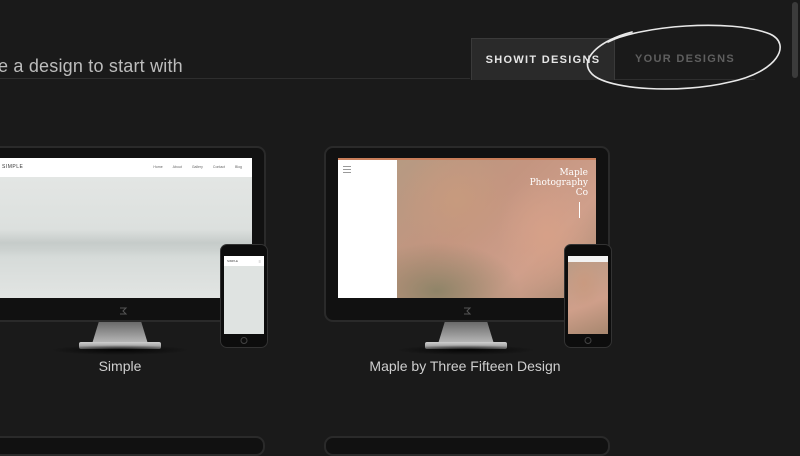 This screenshot has width=800, height=456. I want to click on template-brand: Maple Photography Co, so click(558, 183).